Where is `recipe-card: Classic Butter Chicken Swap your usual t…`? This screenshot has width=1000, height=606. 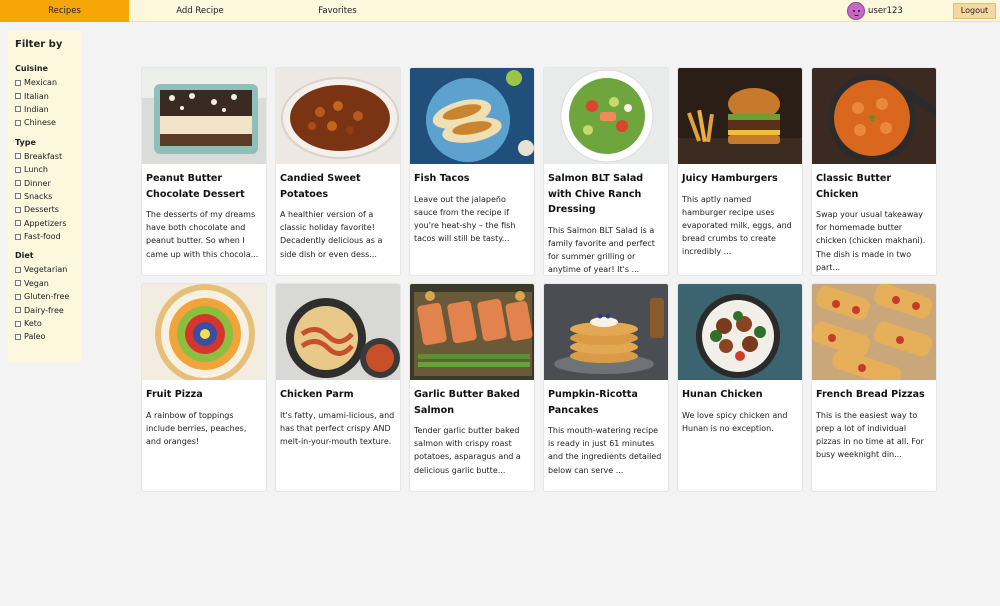
recipe-card: Classic Butter Chicken Swap your usual t… is located at coordinates (874, 171).